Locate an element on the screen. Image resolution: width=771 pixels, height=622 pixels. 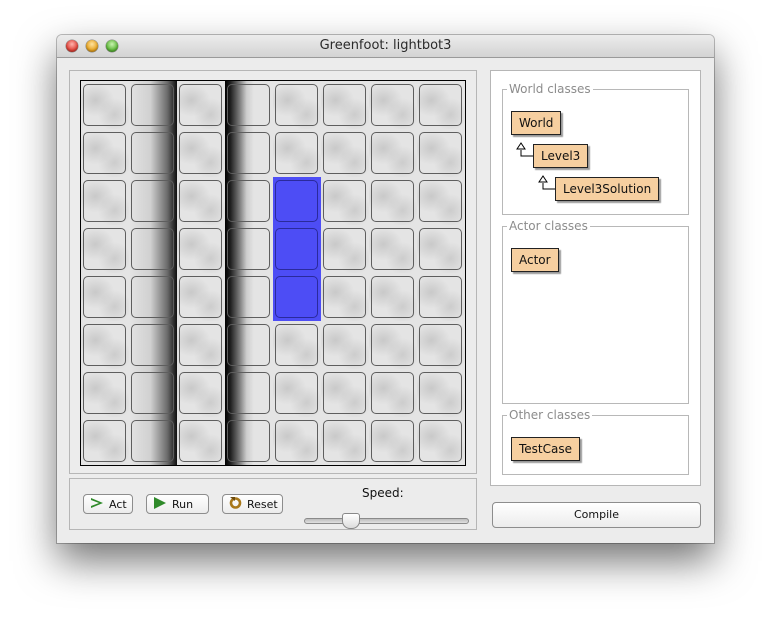
class-actor: Actor is located at coordinates (535, 260).